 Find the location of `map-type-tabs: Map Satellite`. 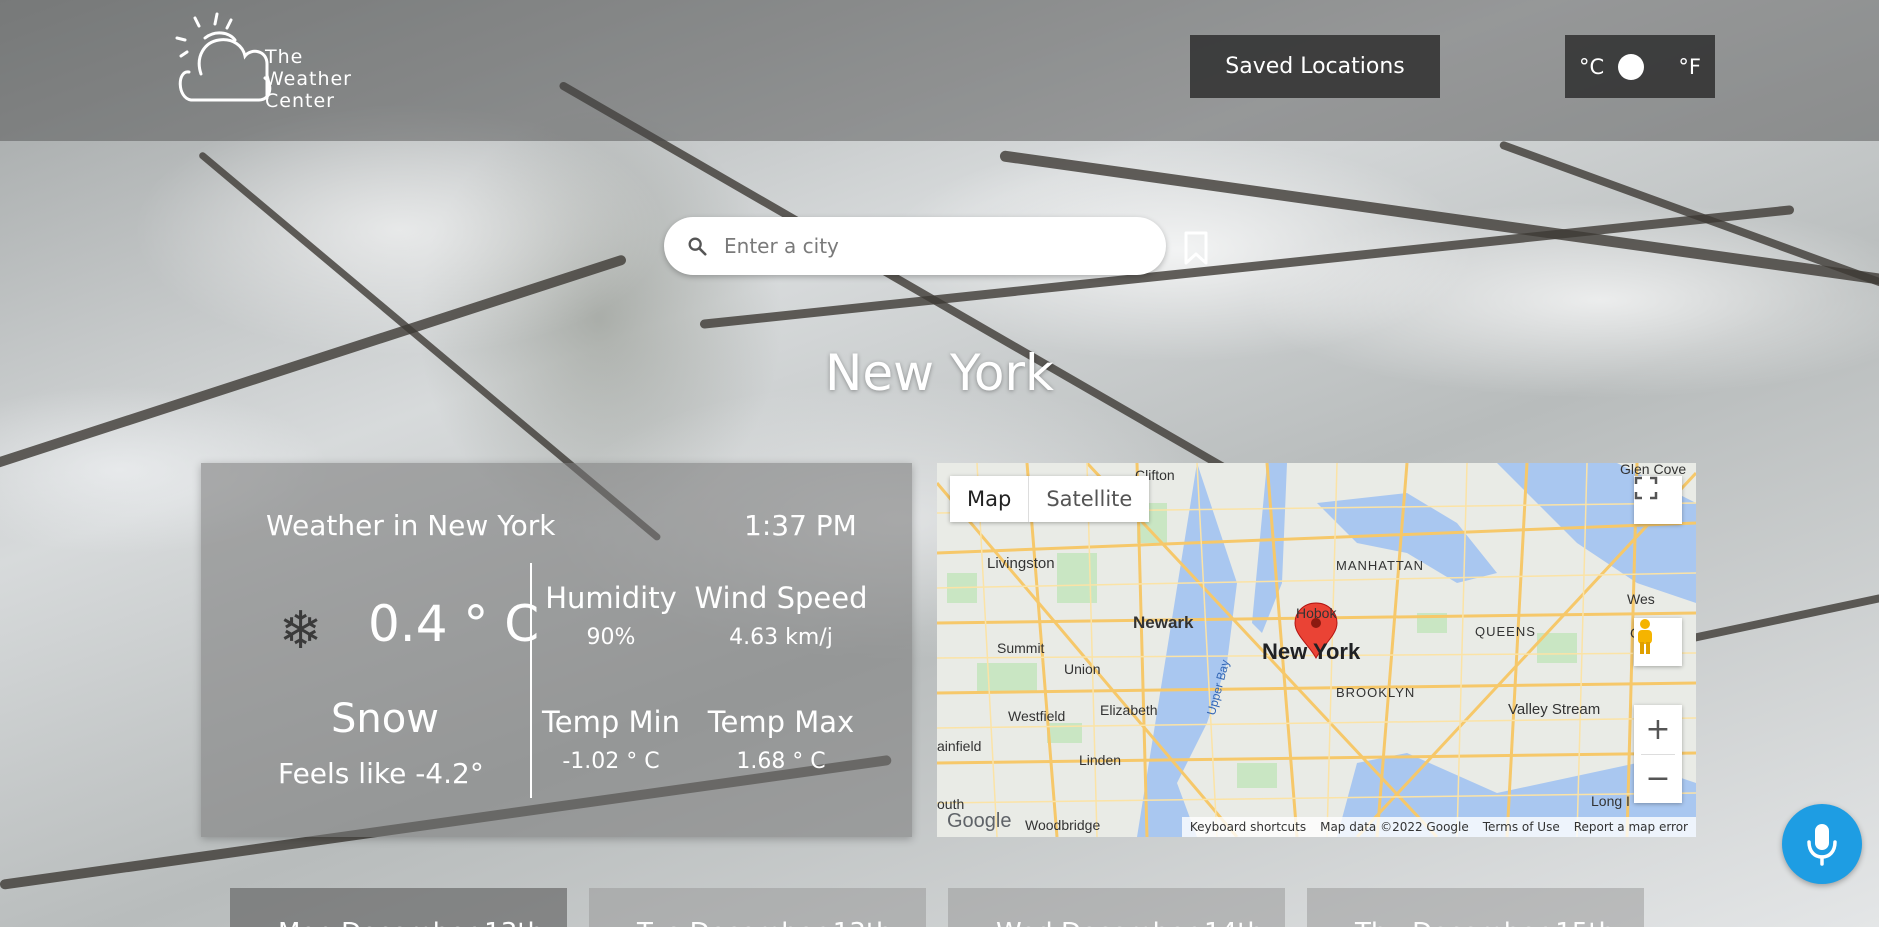

map-type-tabs: Map Satellite is located at coordinates (1050, 499).